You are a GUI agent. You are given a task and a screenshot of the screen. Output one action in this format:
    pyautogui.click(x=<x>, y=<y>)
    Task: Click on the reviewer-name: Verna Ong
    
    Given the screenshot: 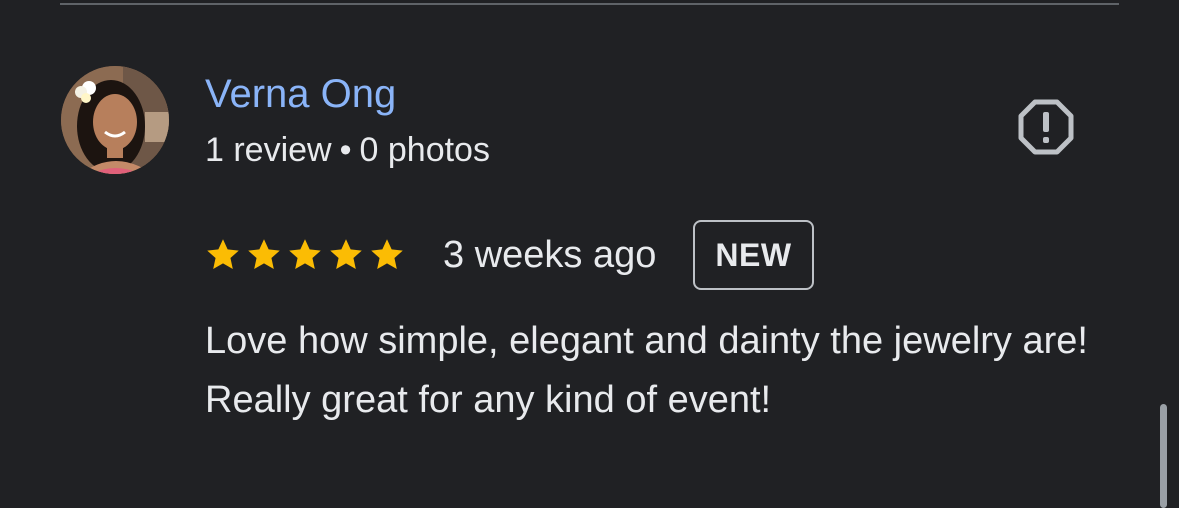 What is the action you would take?
    pyautogui.click(x=300, y=94)
    